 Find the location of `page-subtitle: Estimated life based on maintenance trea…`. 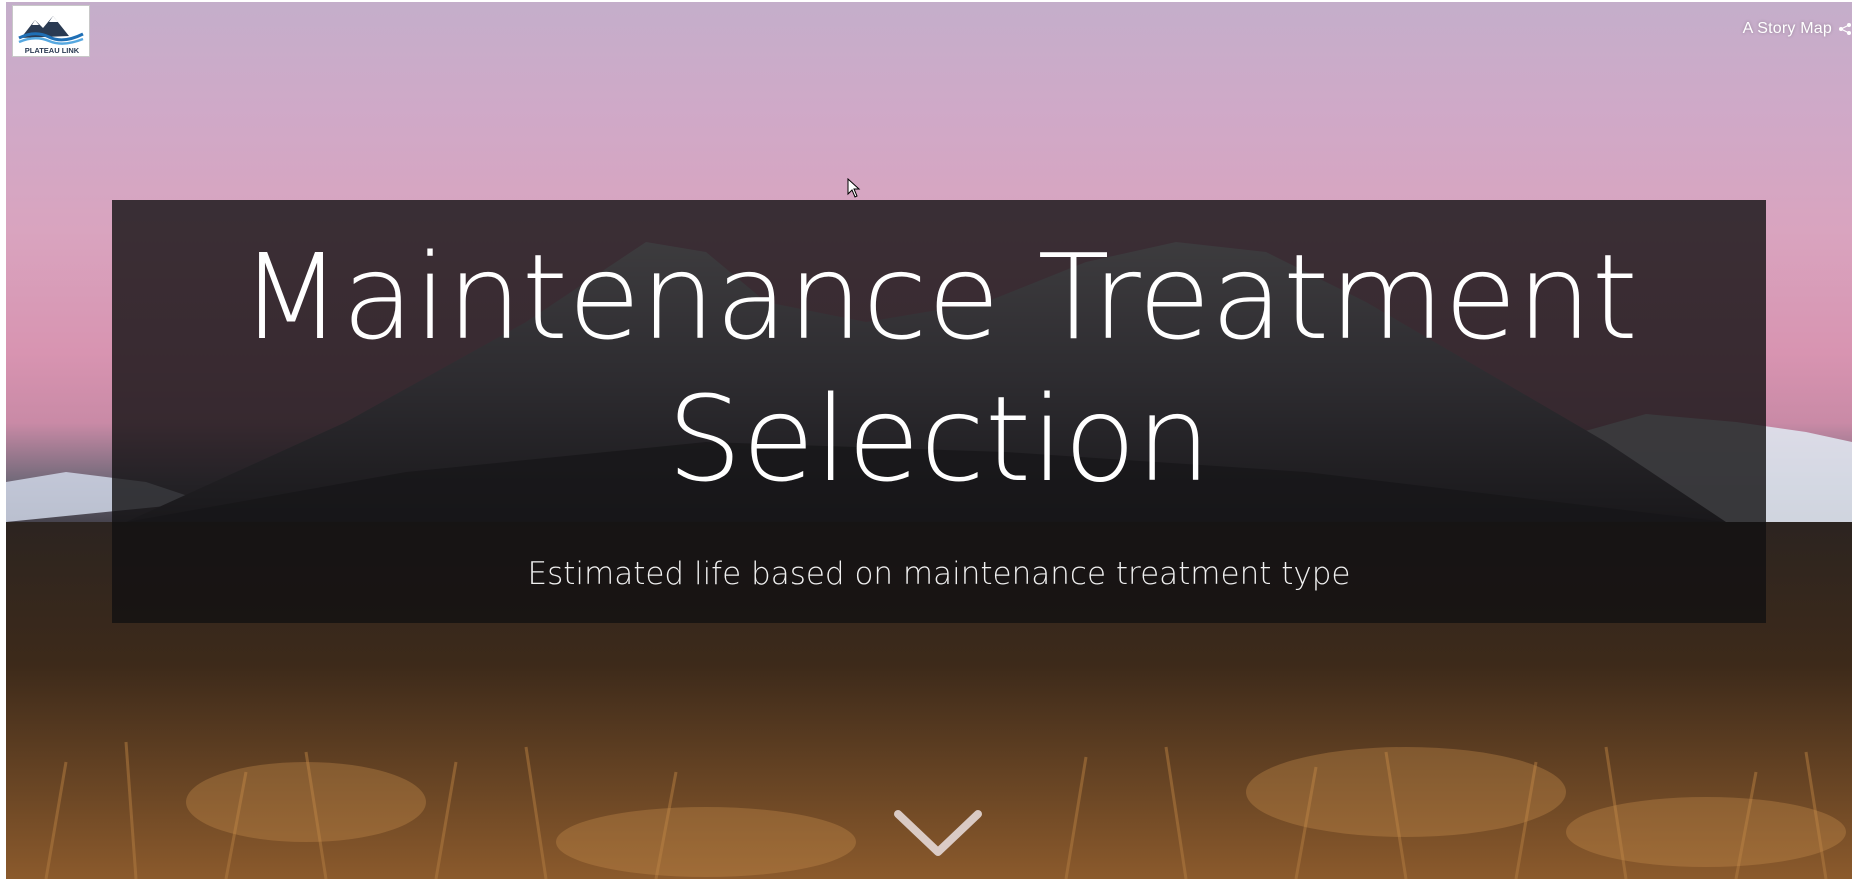

page-subtitle: Estimated life based on maintenance trea… is located at coordinates (939, 574).